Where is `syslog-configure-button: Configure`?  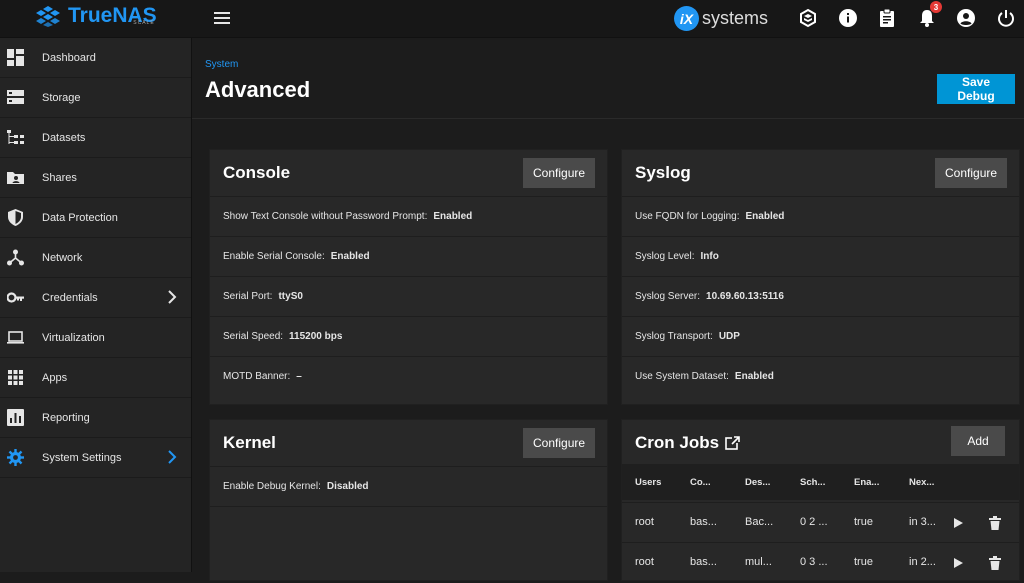
syslog-configure-button: Configure is located at coordinates (971, 173).